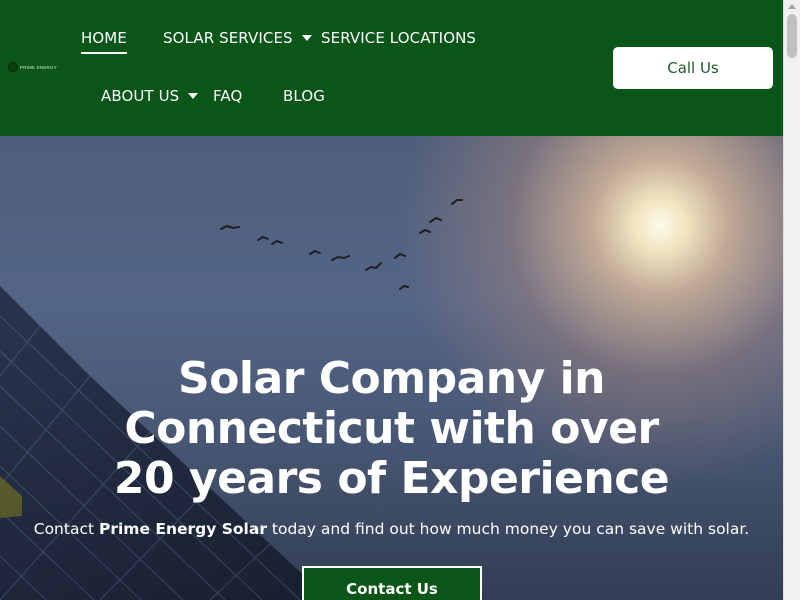  Describe the element at coordinates (693, 68) in the screenshot. I see `call-us-button: Call Us` at that location.